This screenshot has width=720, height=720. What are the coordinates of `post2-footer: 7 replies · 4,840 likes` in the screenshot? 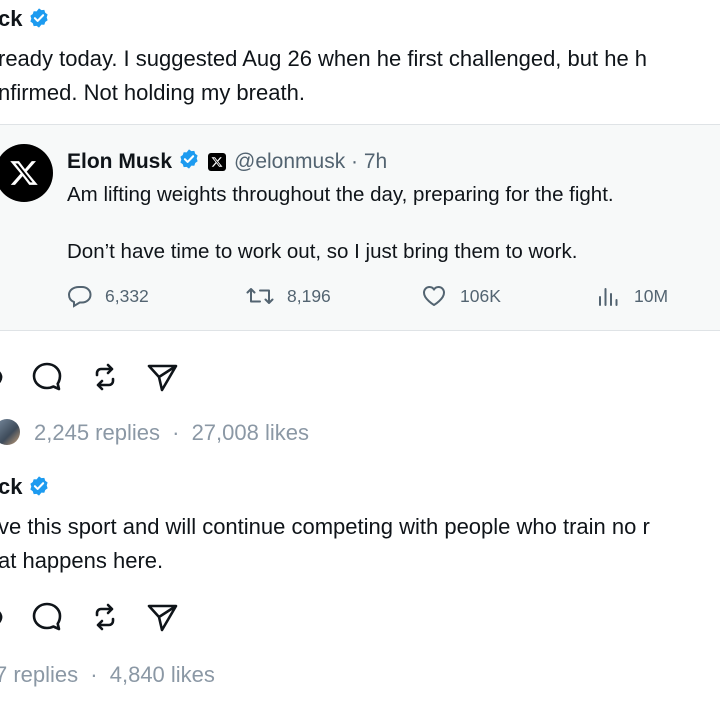 It's located at (107, 675).